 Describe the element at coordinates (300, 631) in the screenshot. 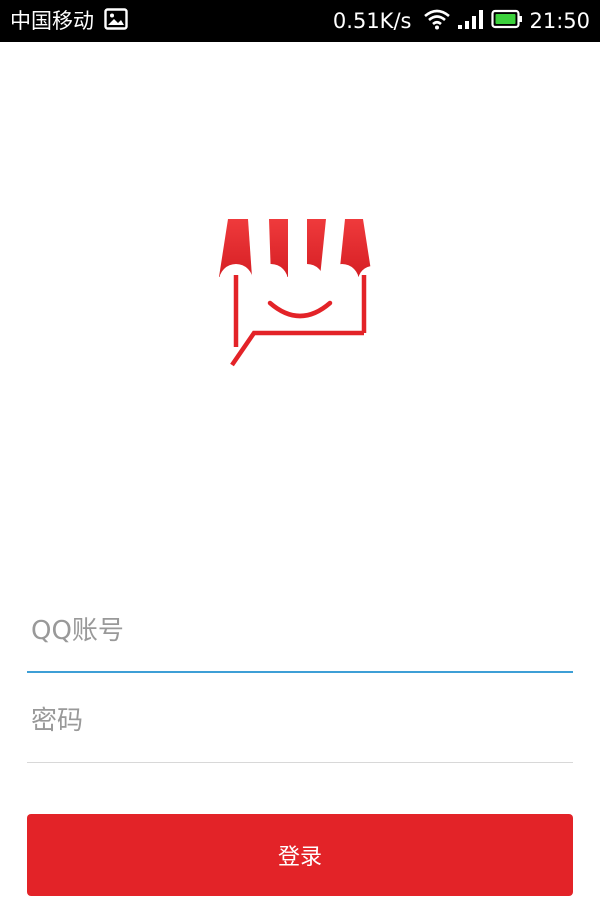

I see `qq-account-input` at that location.